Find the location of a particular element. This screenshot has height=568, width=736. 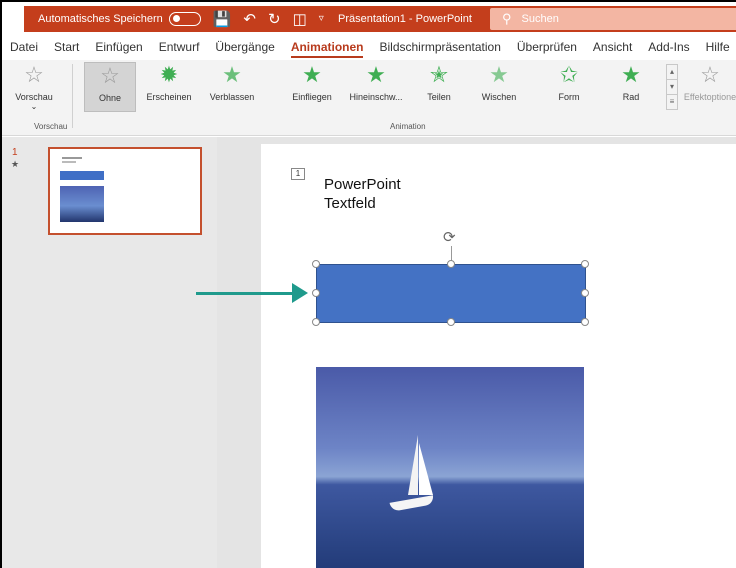

more-icon: ≡ is located at coordinates (672, 102).